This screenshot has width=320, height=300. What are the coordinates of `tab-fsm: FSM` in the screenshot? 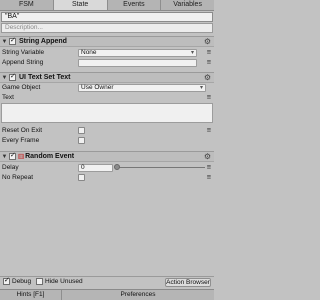 It's located at (27, 5).